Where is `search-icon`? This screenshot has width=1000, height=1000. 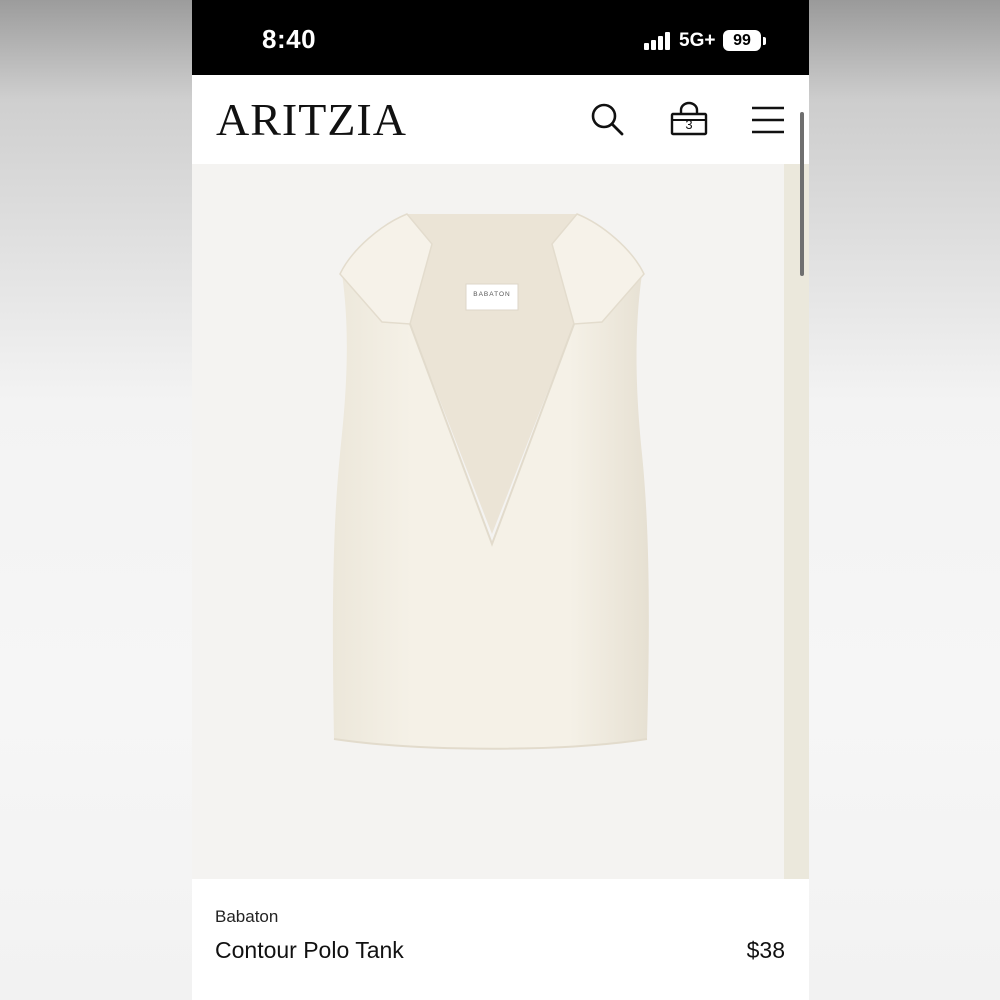
search-icon is located at coordinates (608, 120).